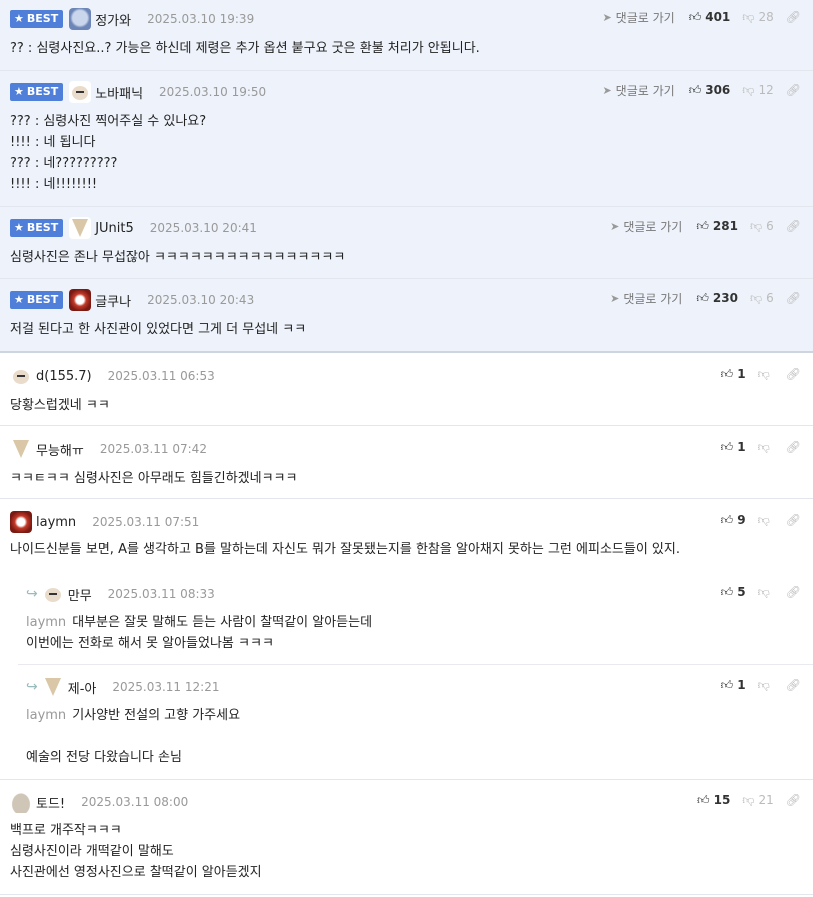 The width and height of the screenshot is (813, 897). Describe the element at coordinates (213, 92) in the screenshot. I see `timestamp: 2025.03.10 19:50` at that location.